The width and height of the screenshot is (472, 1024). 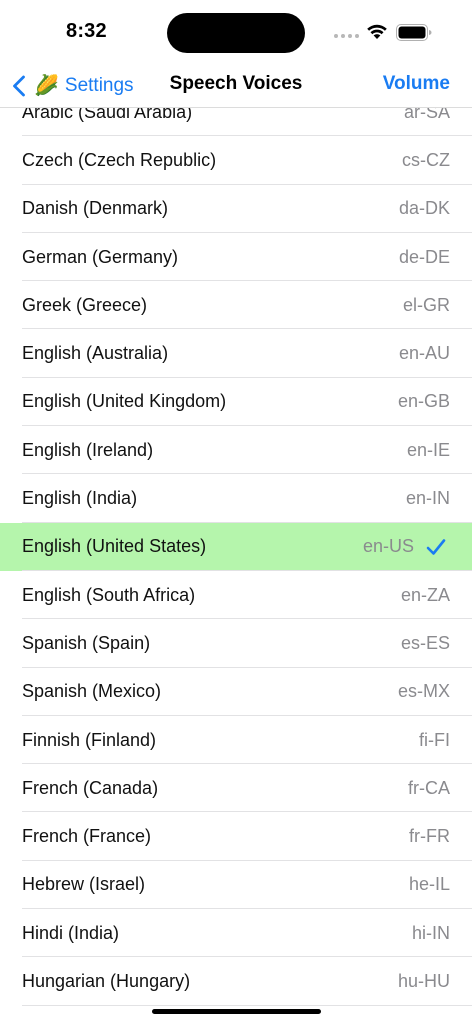 I want to click on voice-name: Czech (Czech Republic), so click(x=119, y=159).